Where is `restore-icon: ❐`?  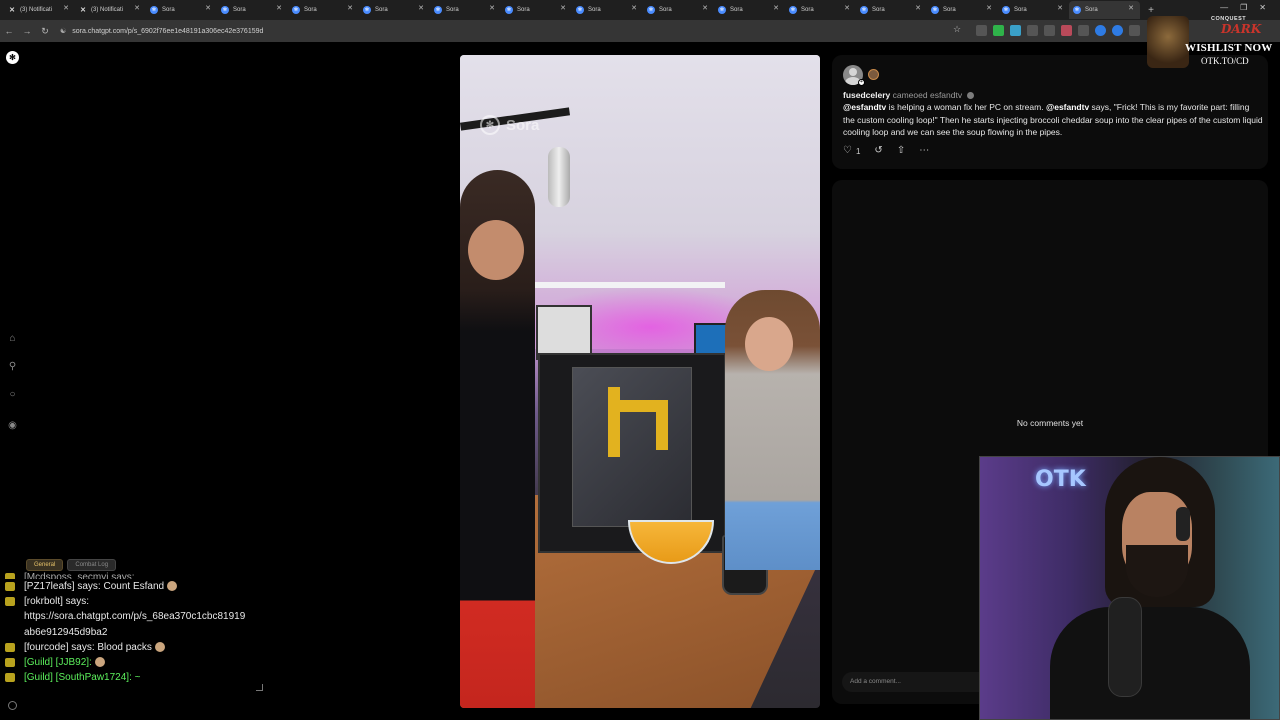
restore-icon: ❐ is located at coordinates (1243, 7).